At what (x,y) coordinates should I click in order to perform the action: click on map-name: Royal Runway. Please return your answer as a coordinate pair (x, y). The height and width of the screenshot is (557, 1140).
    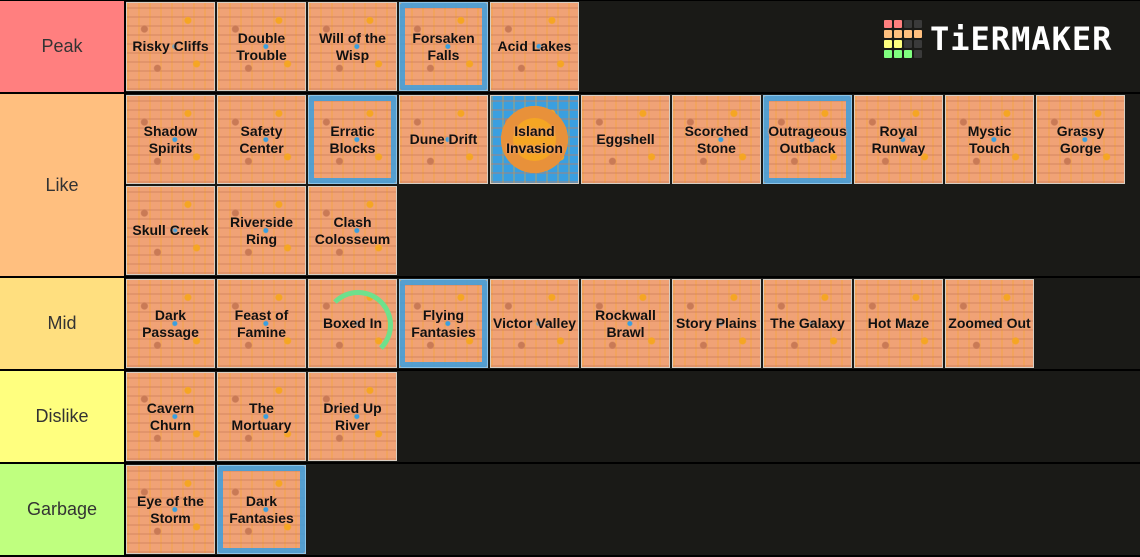
    Looking at the image, I should click on (898, 139).